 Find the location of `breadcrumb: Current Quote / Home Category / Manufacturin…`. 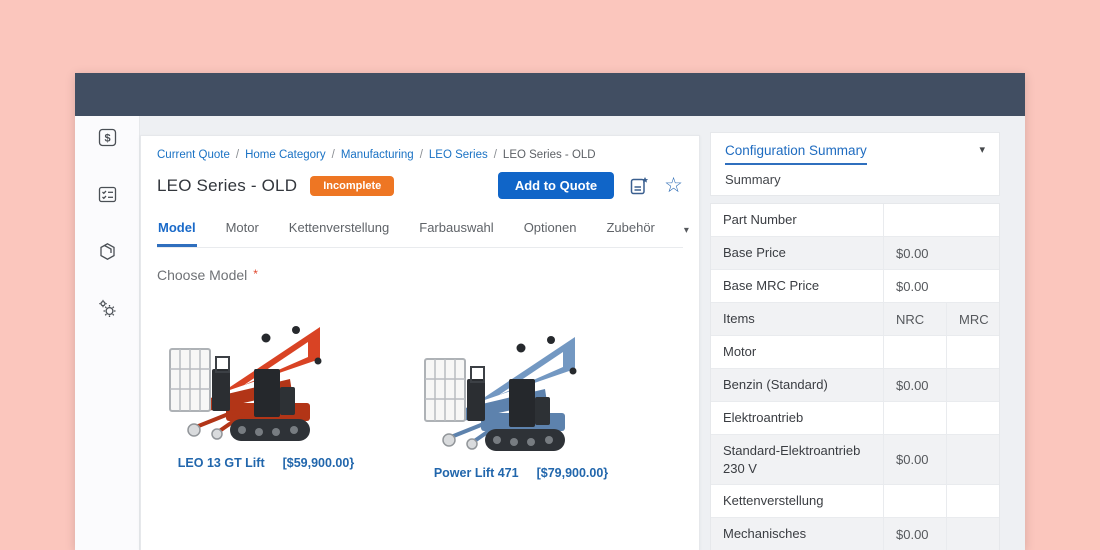

breadcrumb: Current Quote / Home Category / Manufacturin… is located at coordinates (420, 155).